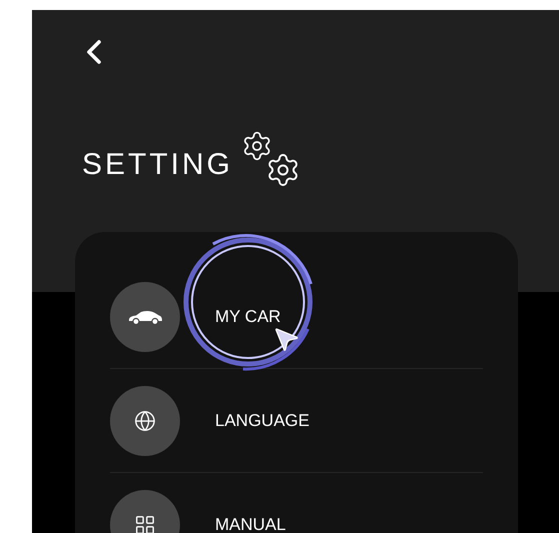 The height and width of the screenshot is (533, 559). Describe the element at coordinates (145, 421) in the screenshot. I see `globe-icon` at that location.